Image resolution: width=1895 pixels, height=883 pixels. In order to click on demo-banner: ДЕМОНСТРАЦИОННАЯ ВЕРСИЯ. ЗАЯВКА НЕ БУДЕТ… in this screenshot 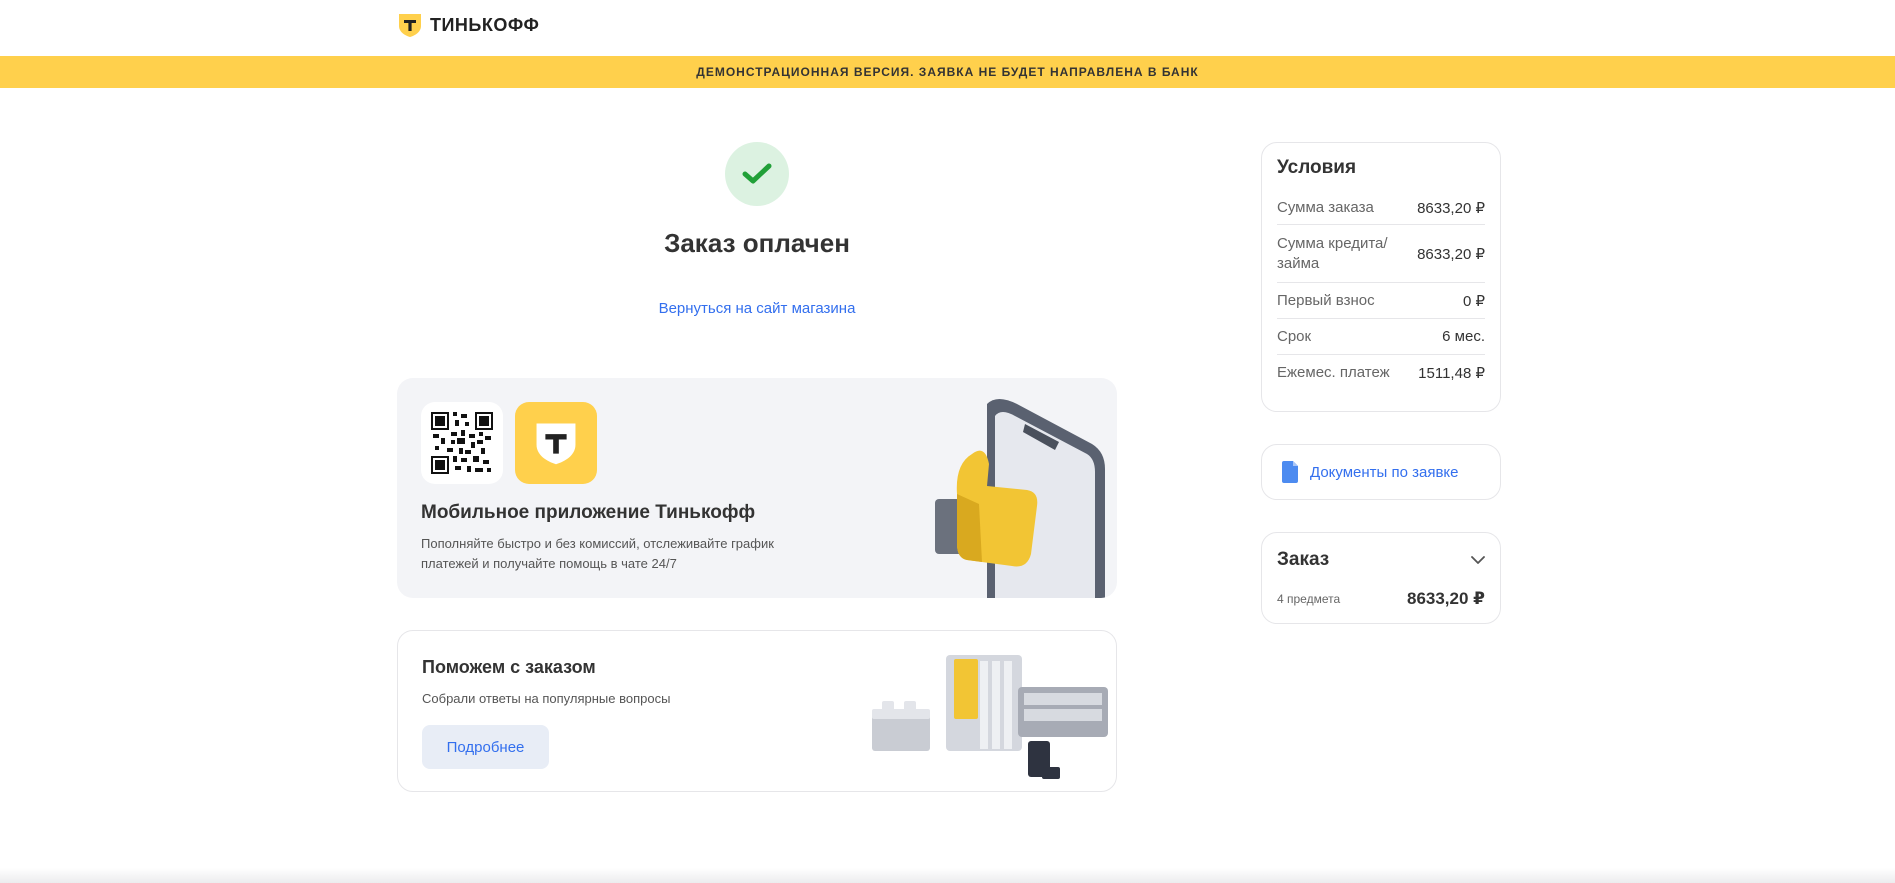, I will do `click(947, 72)`.